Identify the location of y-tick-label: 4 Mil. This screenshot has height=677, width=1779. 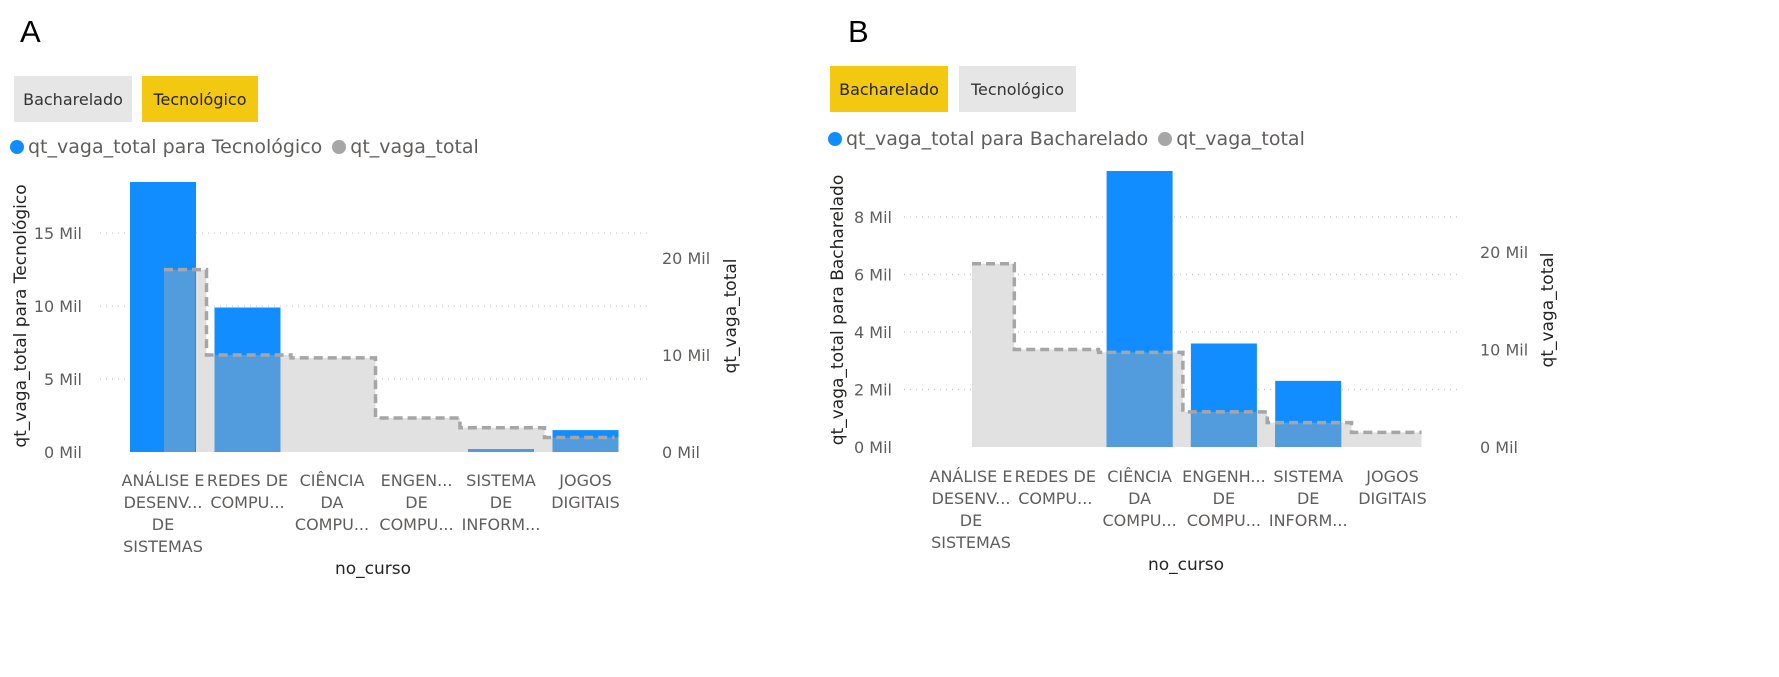
(873, 332).